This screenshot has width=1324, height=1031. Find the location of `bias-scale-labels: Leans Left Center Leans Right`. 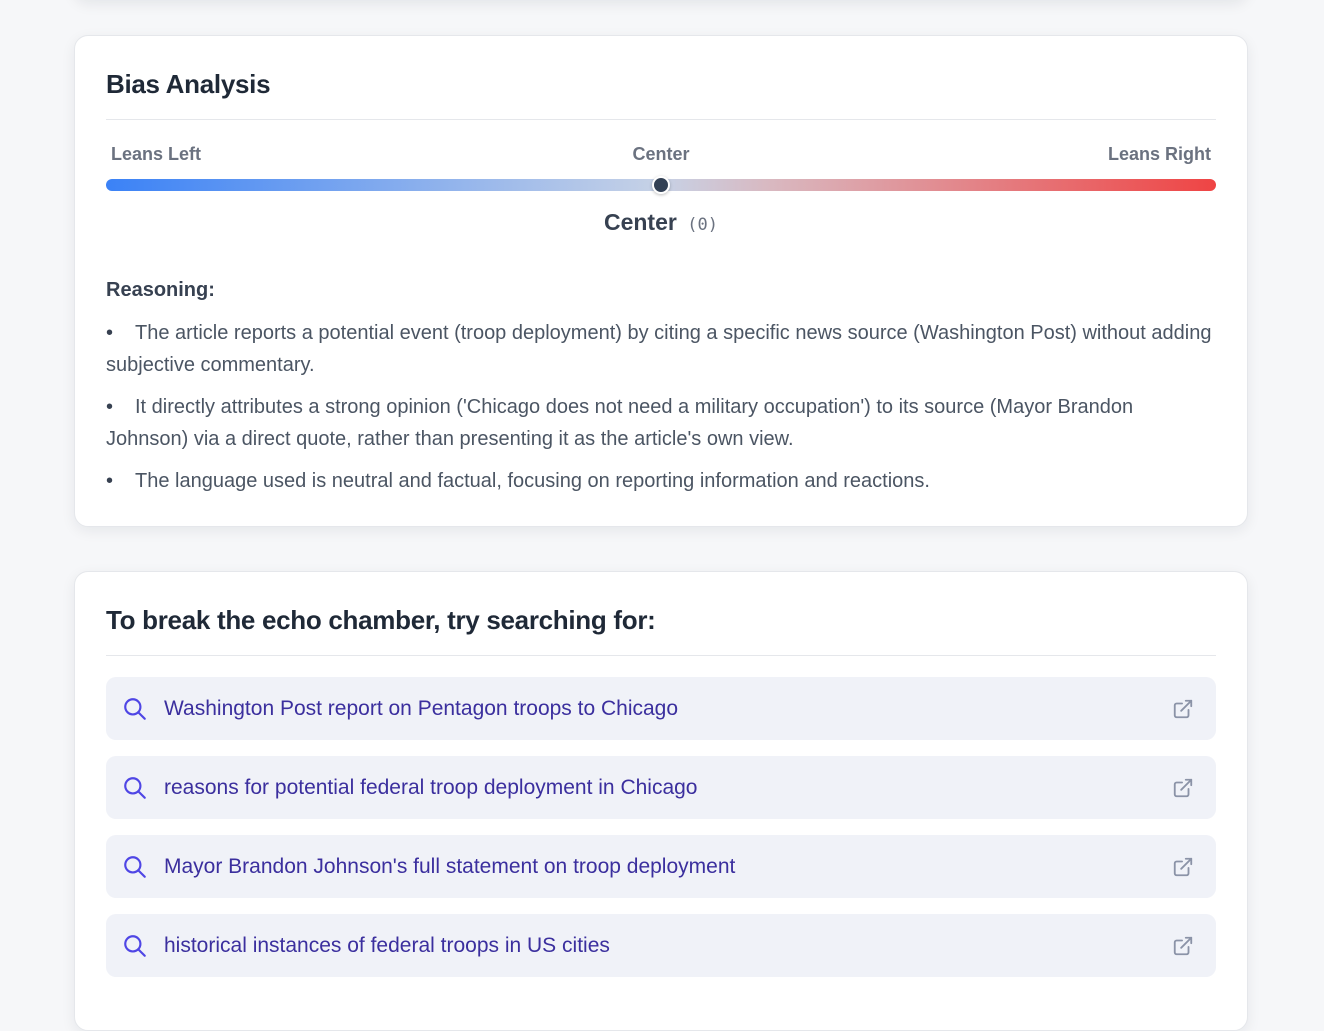

bias-scale-labels: Leans Left Center Leans Right is located at coordinates (661, 148).